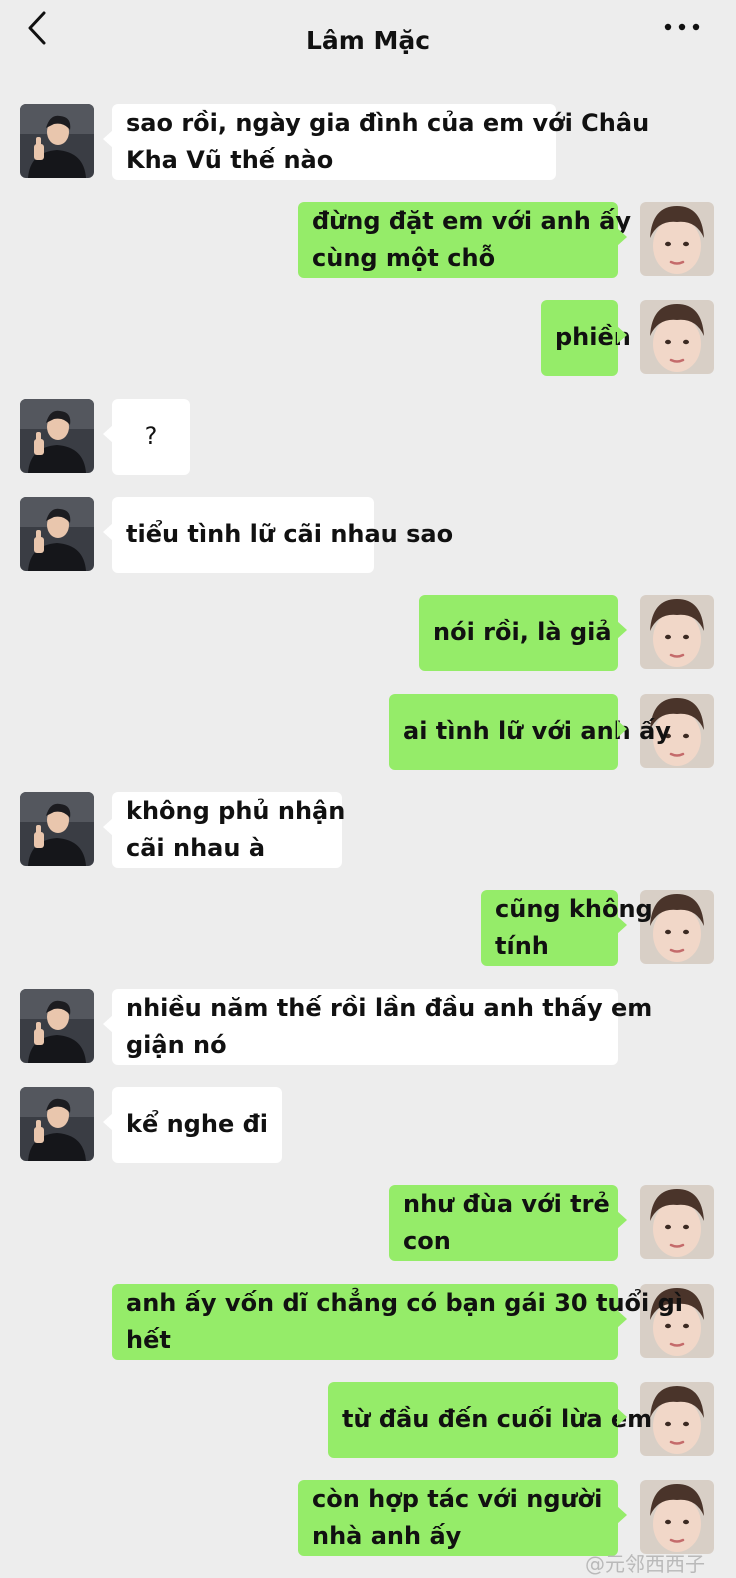  What do you see at coordinates (197, 1124) in the screenshot?
I see `message-text-line: kể nghe đi` at bounding box center [197, 1124].